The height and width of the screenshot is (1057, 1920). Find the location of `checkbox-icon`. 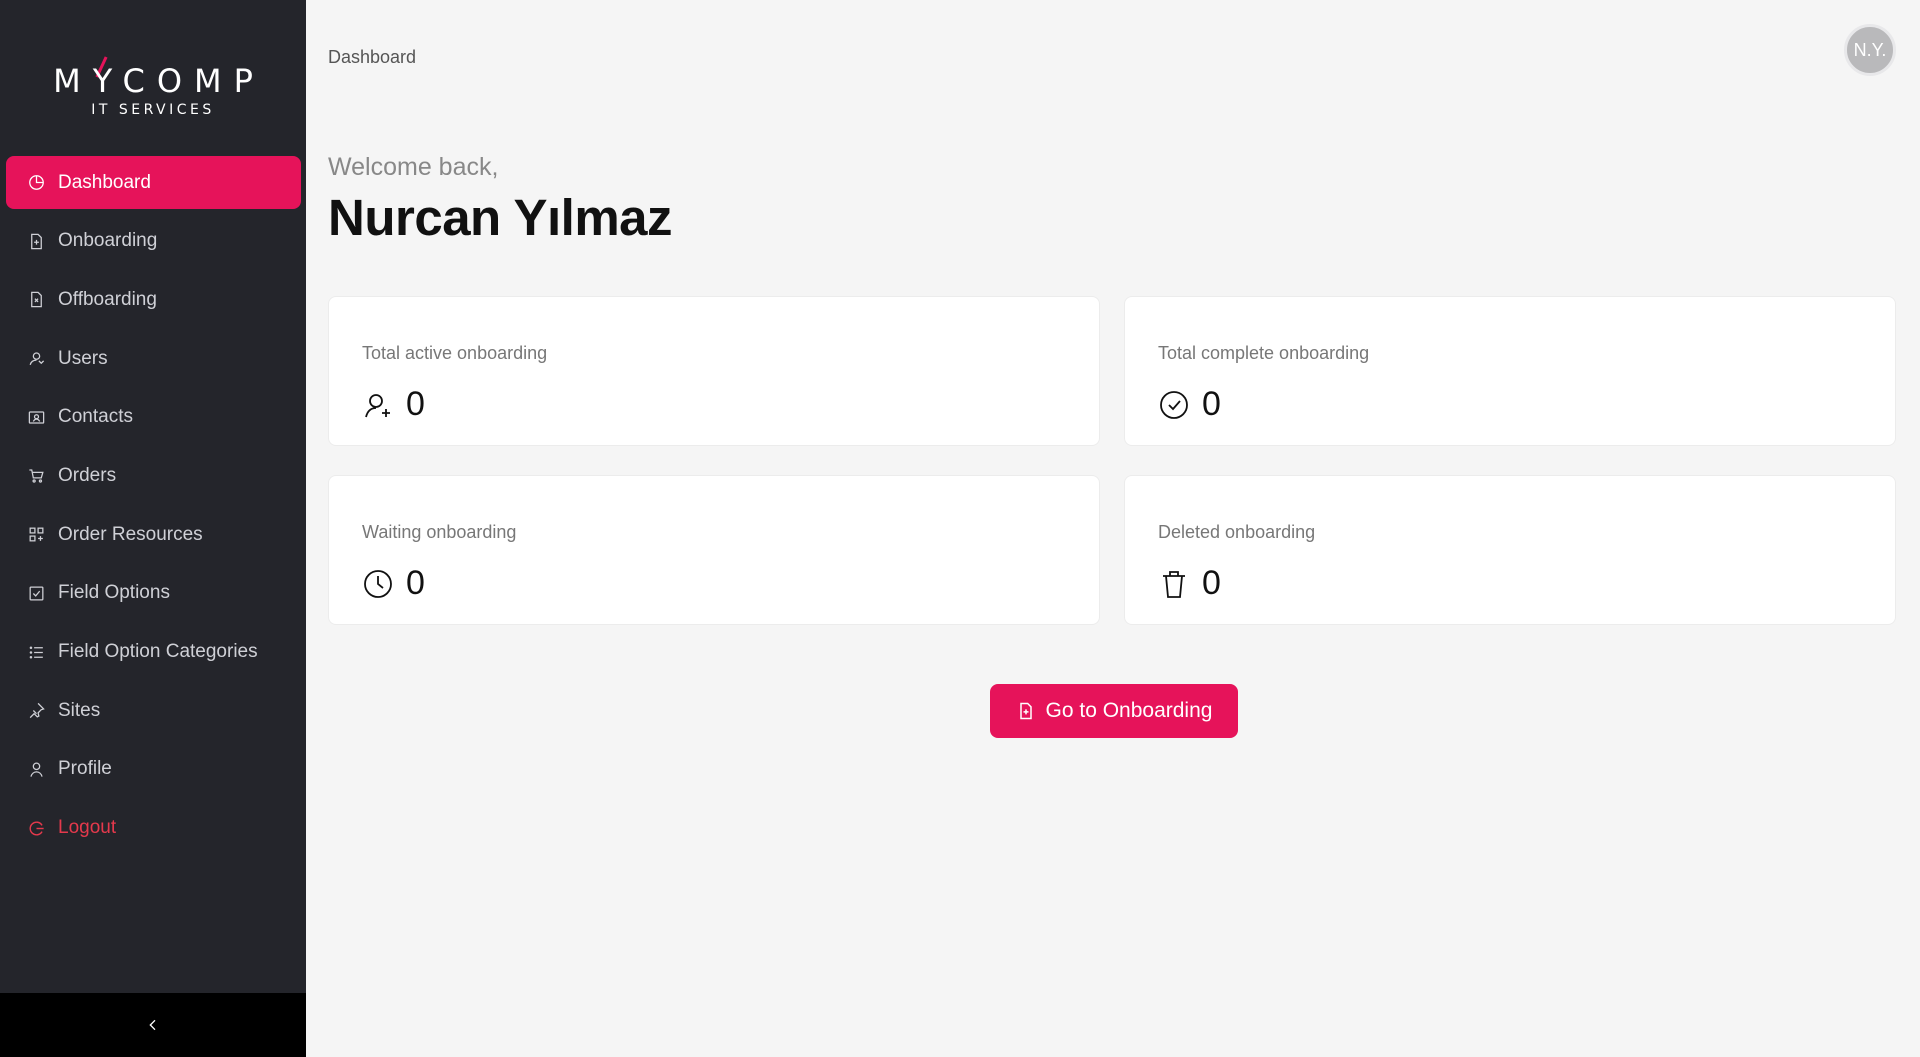

checkbox-icon is located at coordinates (36, 593).